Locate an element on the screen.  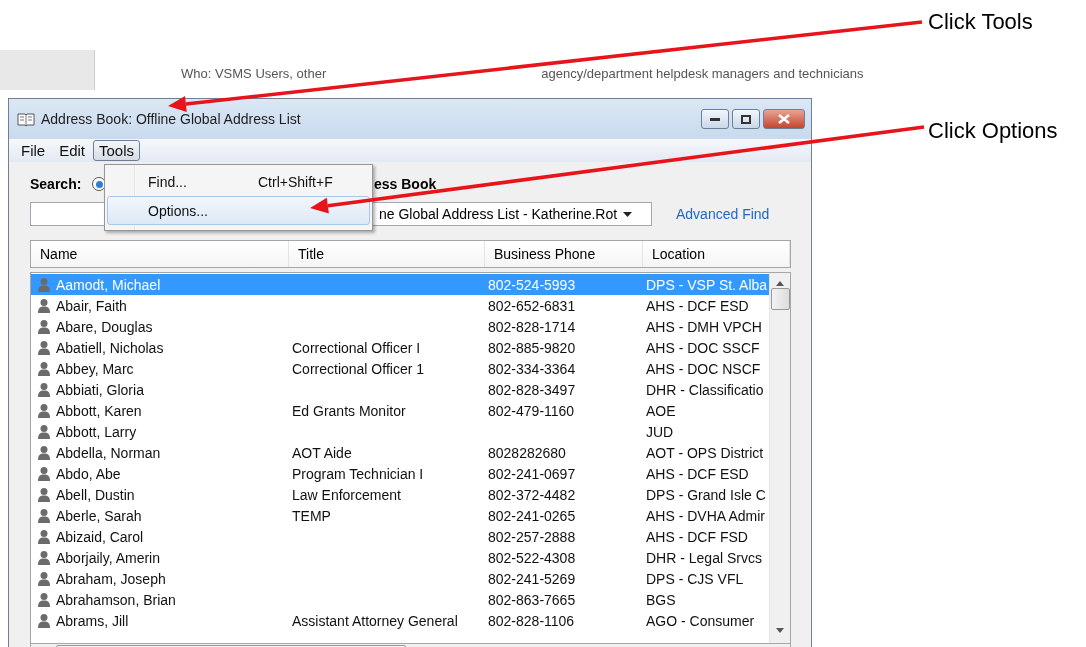
contact-row: Abbott, Larry JUD is located at coordinates (400, 431).